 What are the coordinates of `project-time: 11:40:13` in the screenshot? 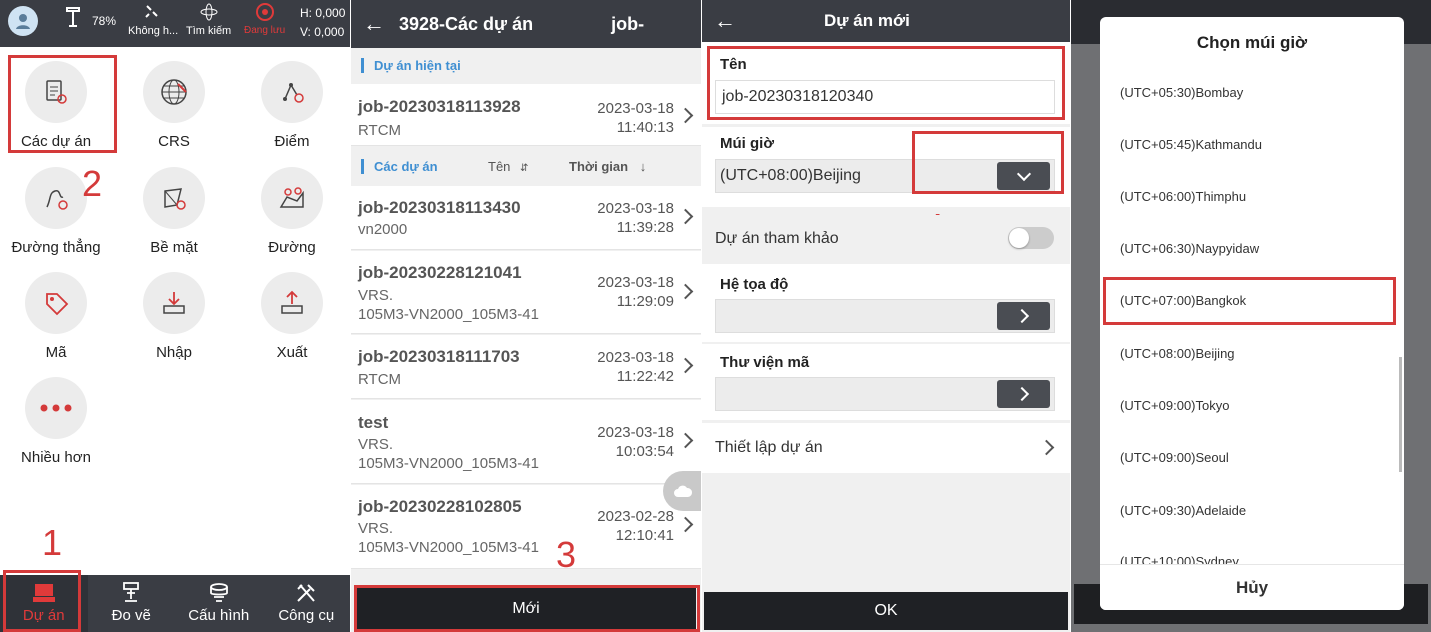 It's located at (645, 127).